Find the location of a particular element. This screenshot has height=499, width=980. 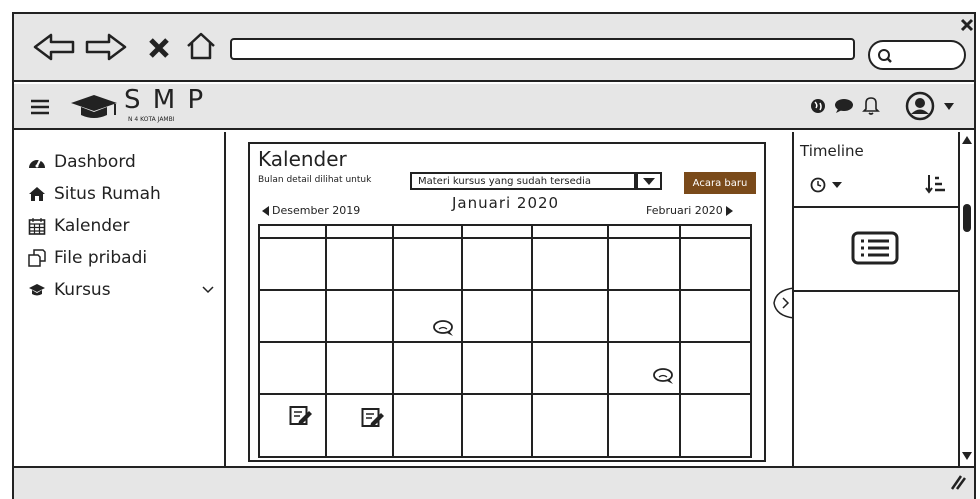

next-month-link: Februari 2020 is located at coordinates (689, 210).